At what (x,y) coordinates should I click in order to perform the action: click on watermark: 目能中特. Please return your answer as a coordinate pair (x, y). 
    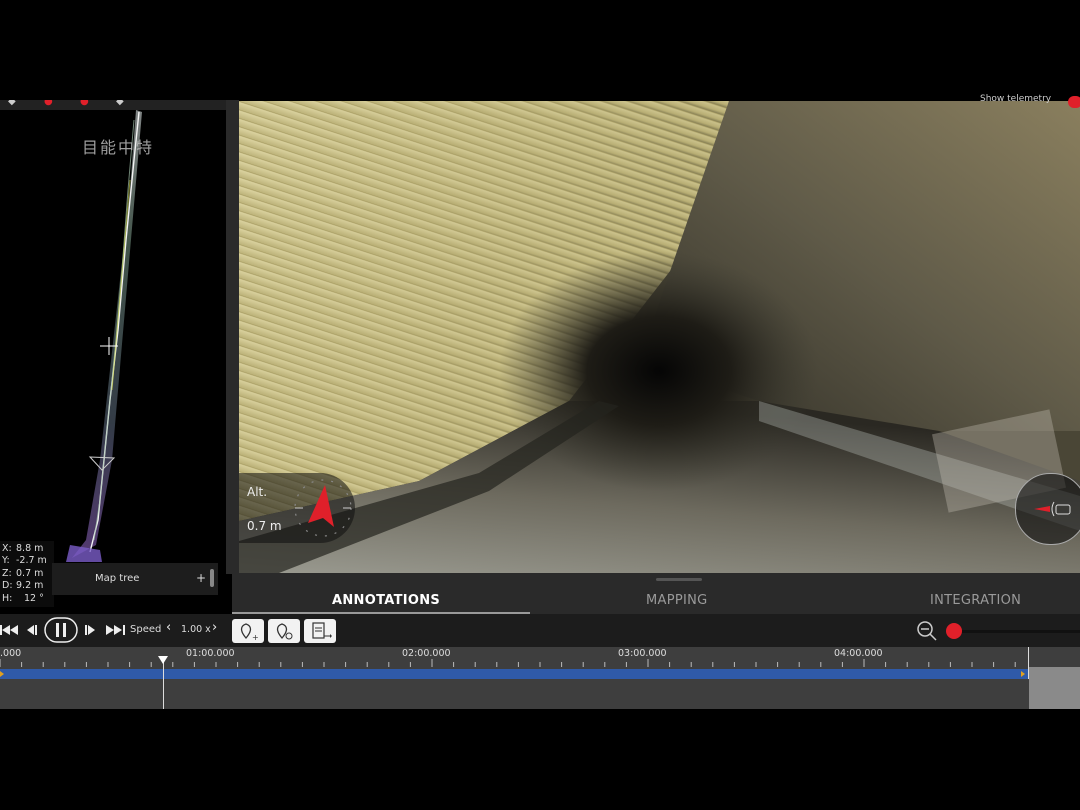
    Looking at the image, I should click on (118, 147).